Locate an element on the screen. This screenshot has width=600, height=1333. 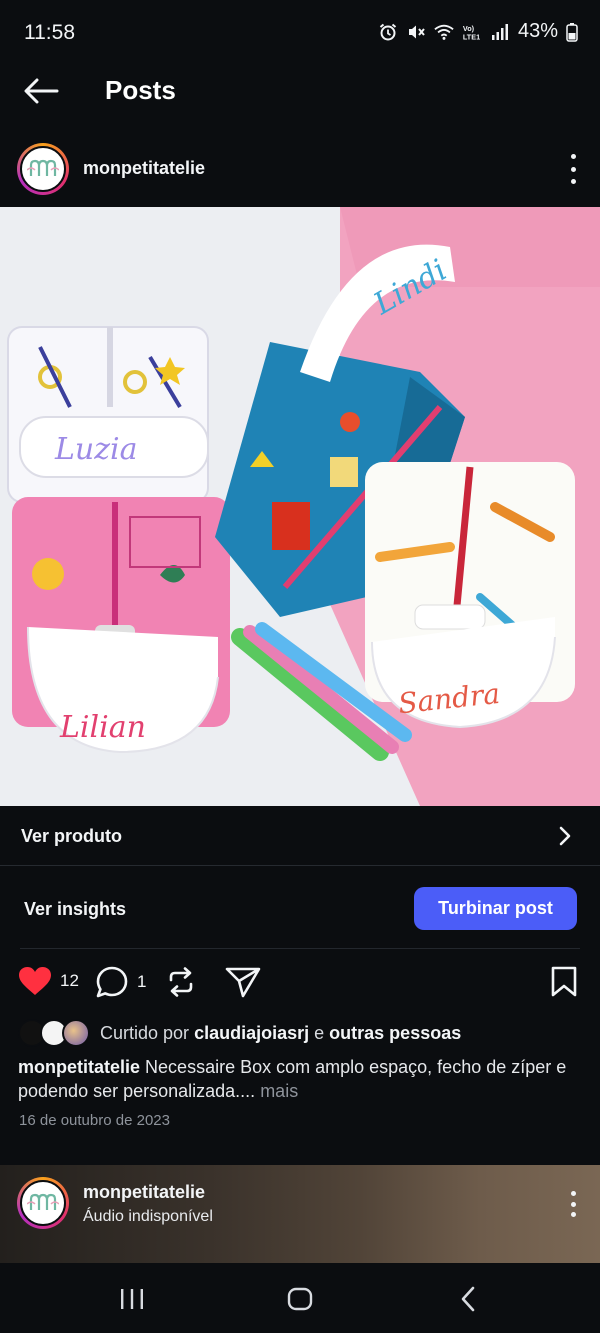
battery-icon is located at coordinates (572, 32).